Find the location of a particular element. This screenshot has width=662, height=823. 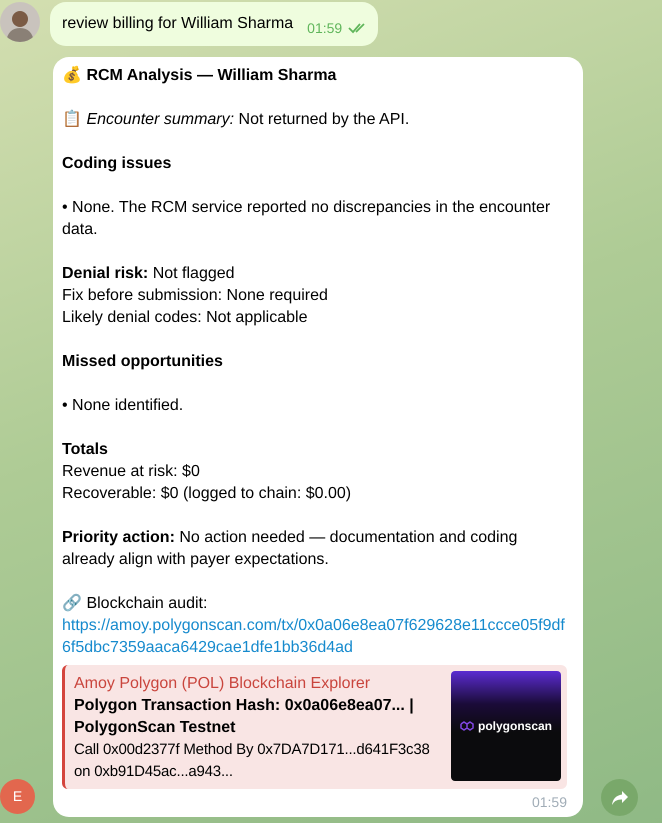

audit-link: https://amoy.polygonscan.com/tx/0x0a06e8ea07f629628e11ccce05f9df6f5dbc7359aaca6429cae1dfe1bb36d4ad is located at coordinates (314, 637).